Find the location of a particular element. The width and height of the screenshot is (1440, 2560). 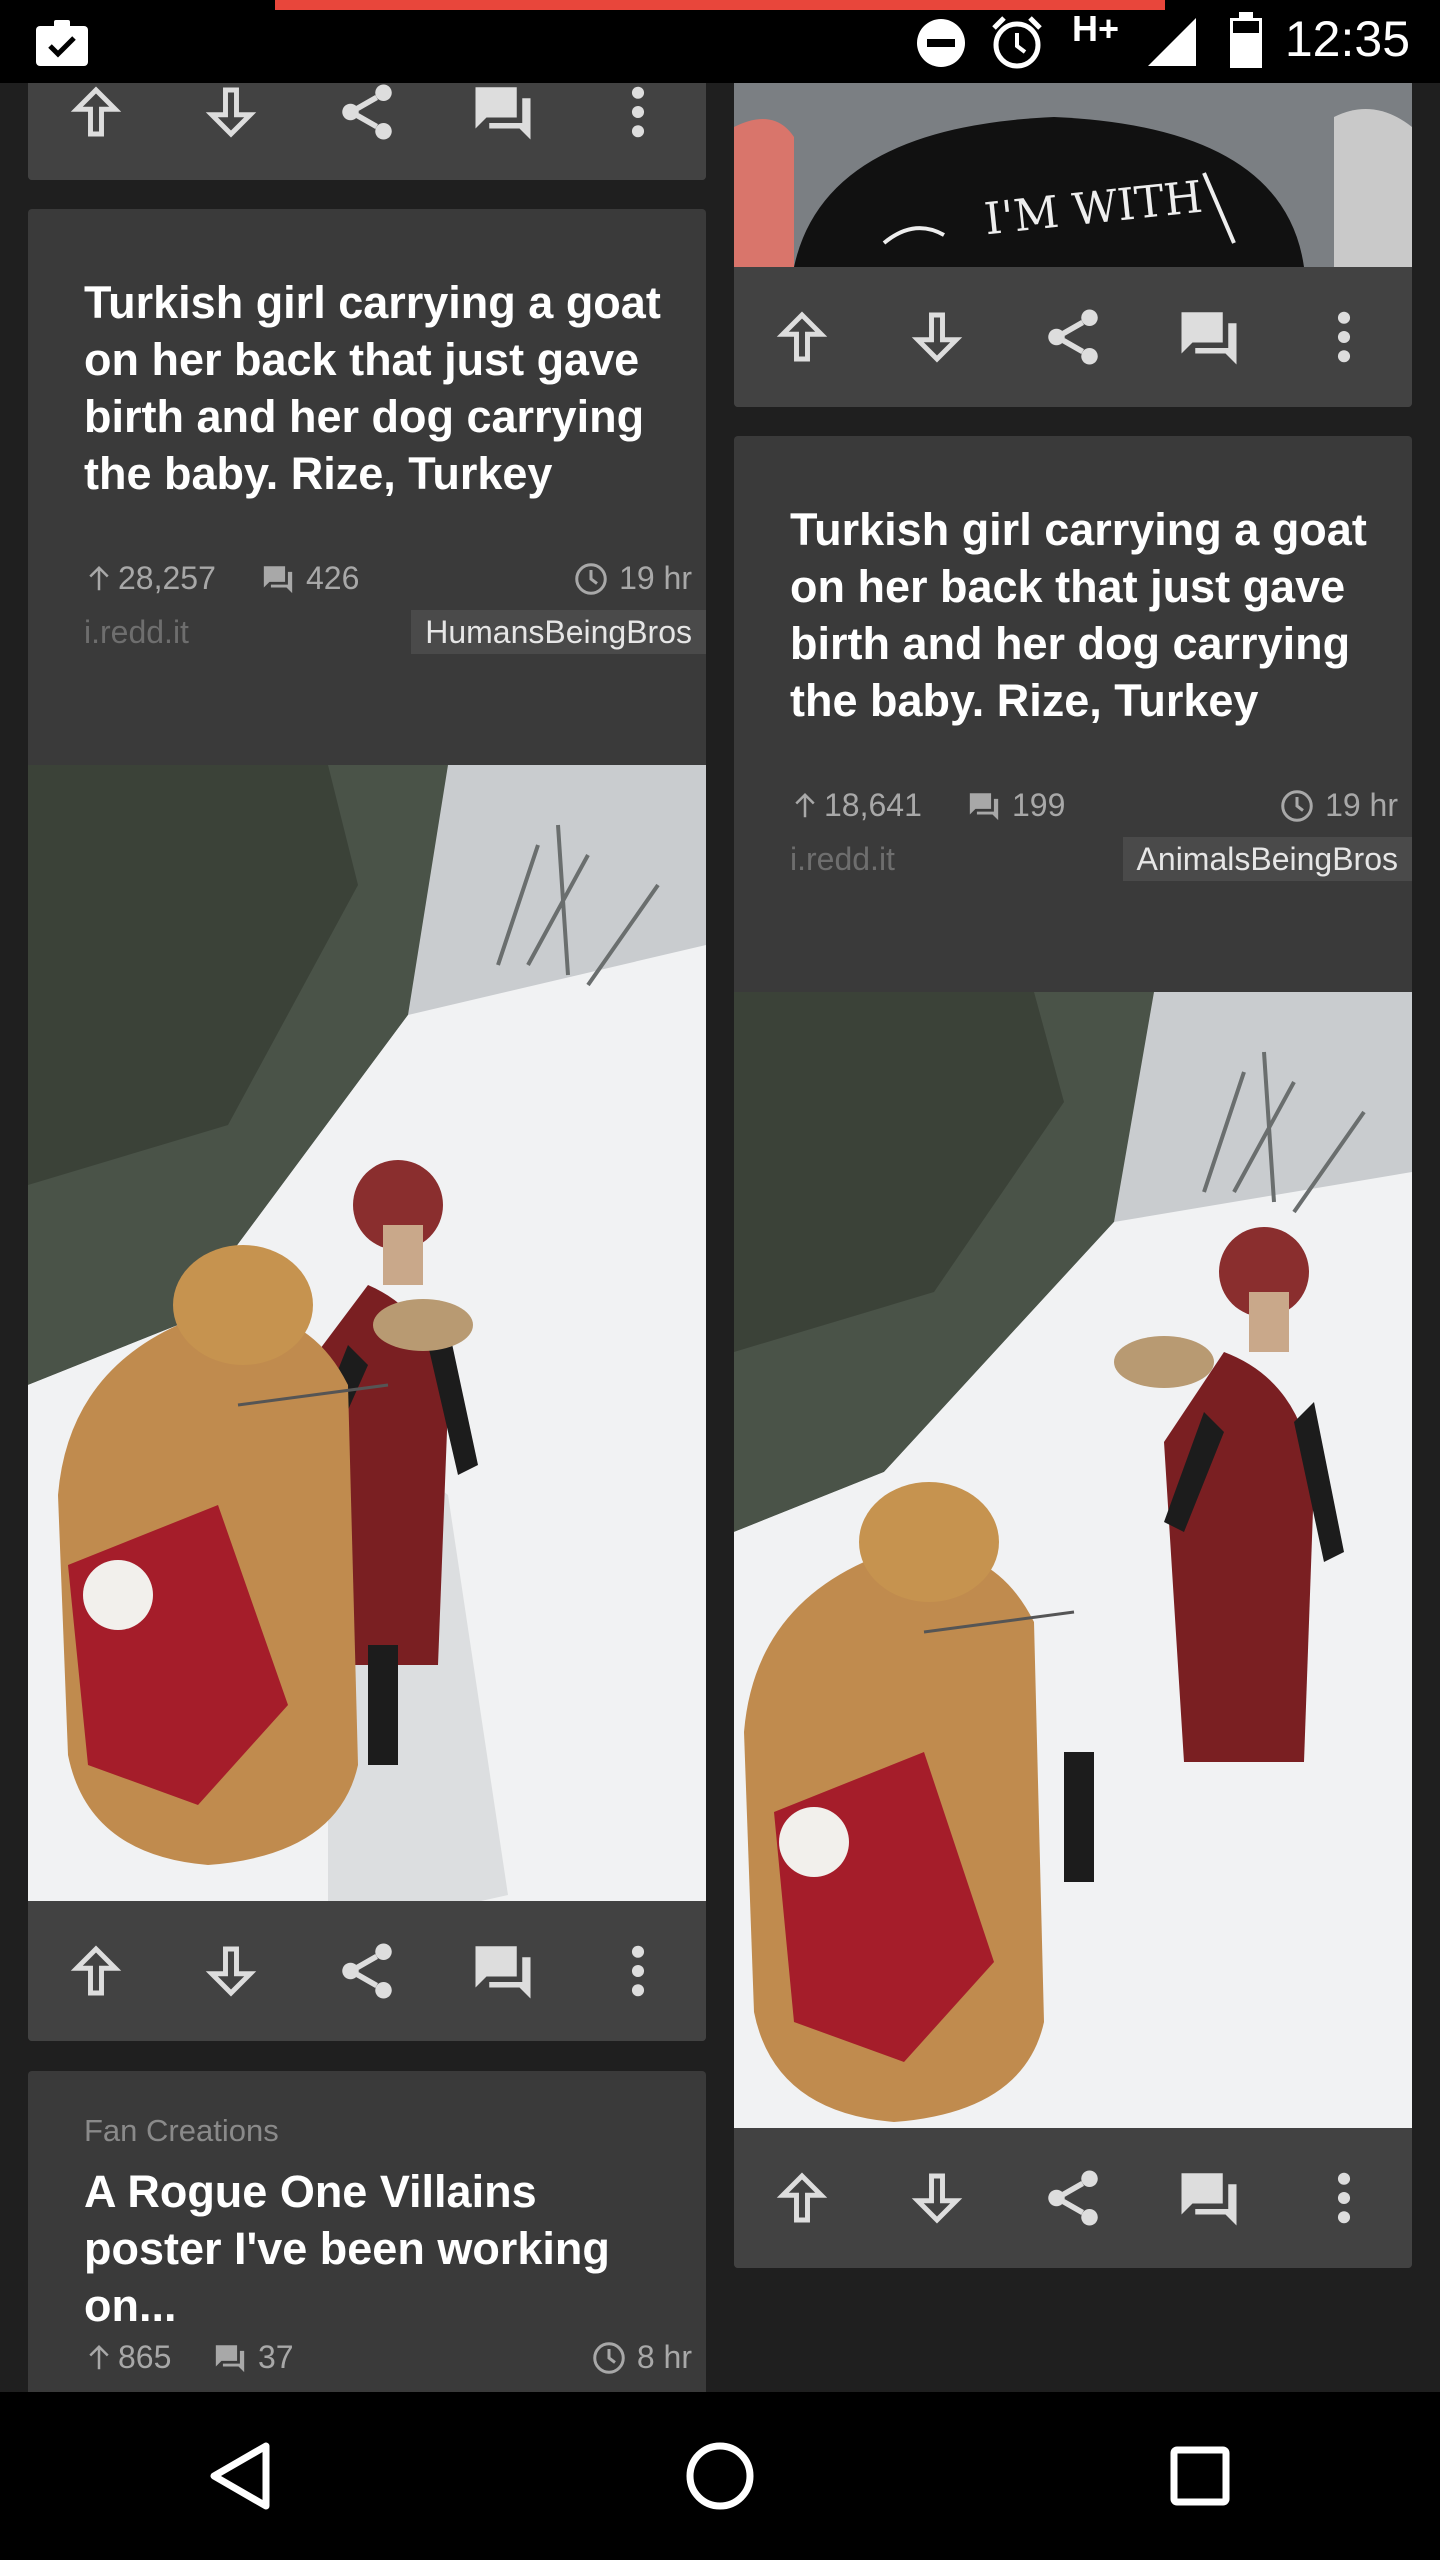

back-icon is located at coordinates (240, 2476).